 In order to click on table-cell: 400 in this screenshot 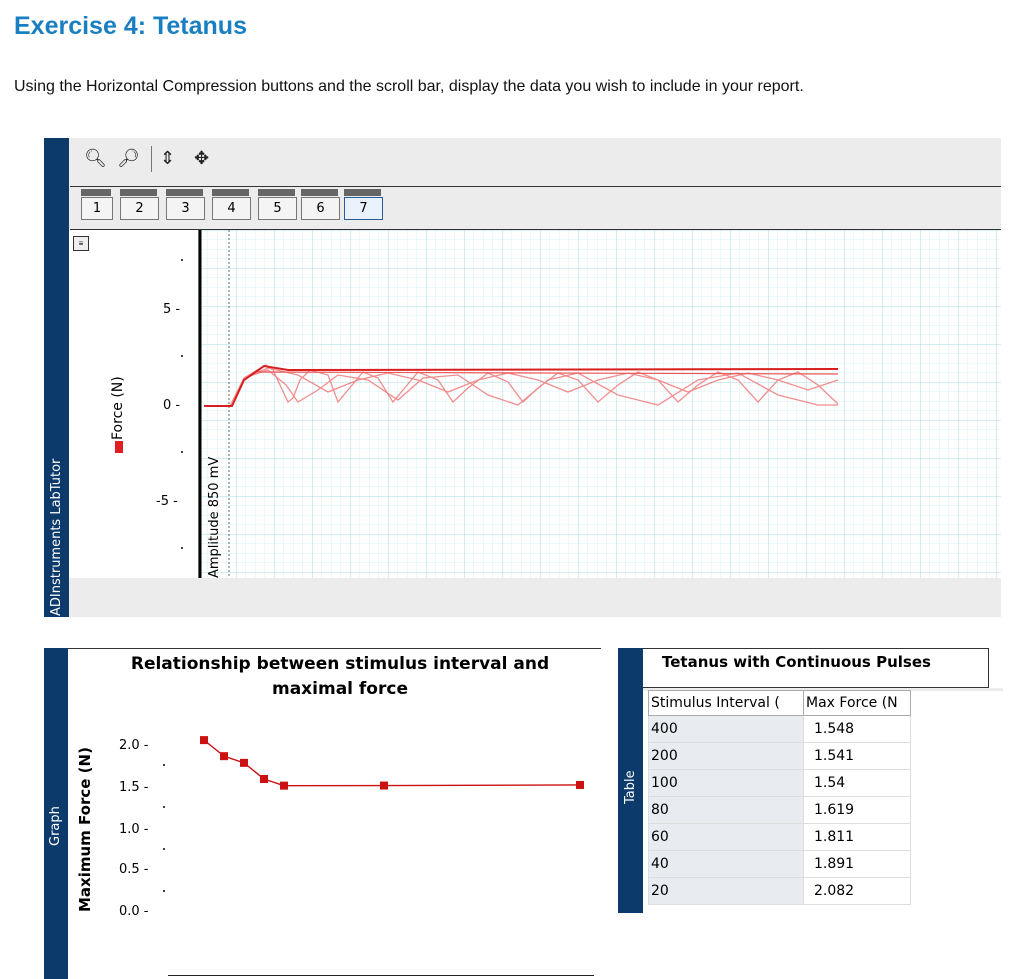, I will do `click(726, 729)`.